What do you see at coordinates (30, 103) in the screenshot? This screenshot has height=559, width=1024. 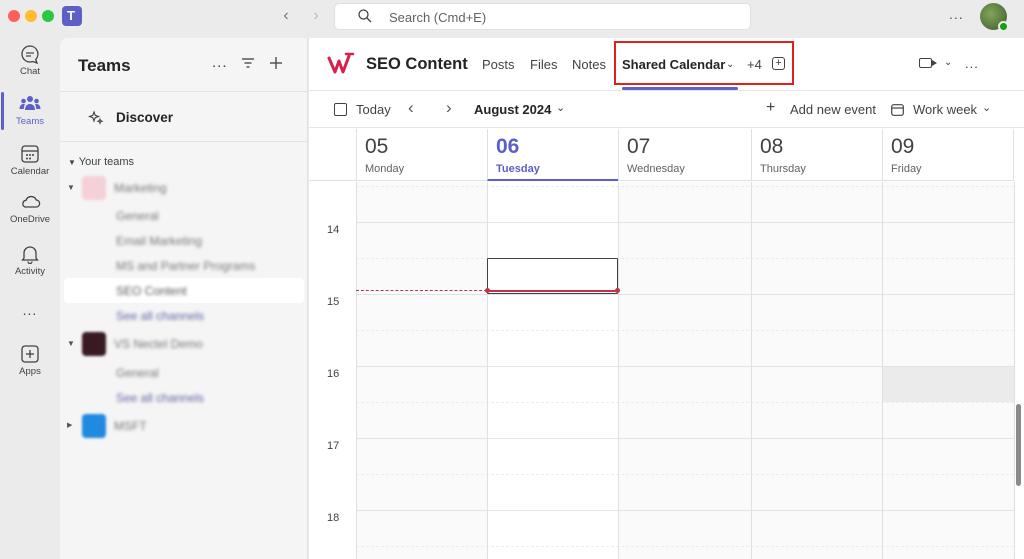 I see `teams-icon` at bounding box center [30, 103].